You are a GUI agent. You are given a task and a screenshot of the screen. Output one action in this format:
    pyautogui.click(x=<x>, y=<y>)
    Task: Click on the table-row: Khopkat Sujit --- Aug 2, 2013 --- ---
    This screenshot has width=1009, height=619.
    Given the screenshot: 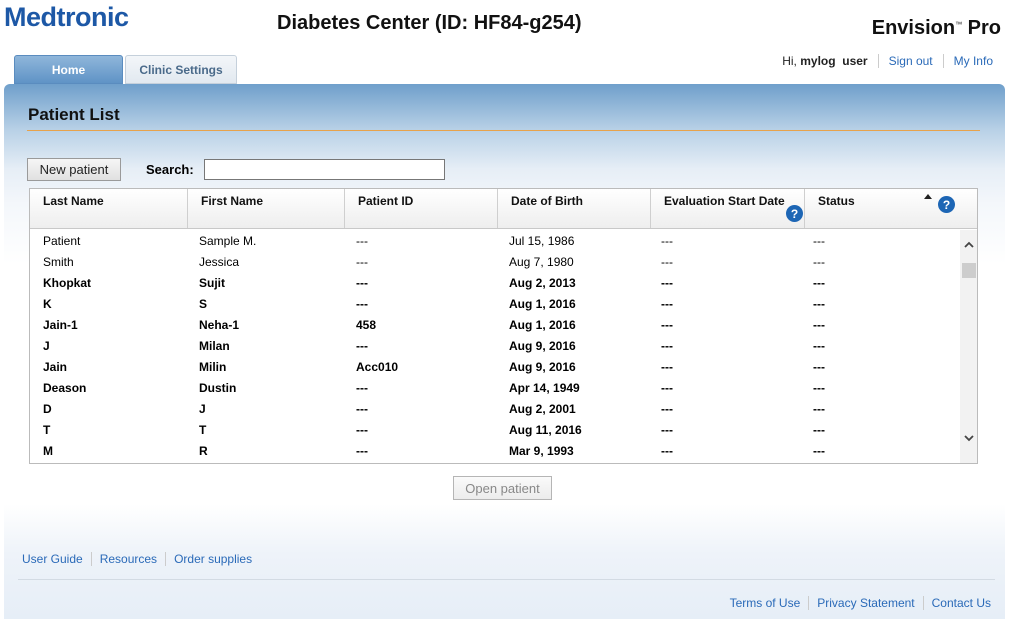 What is the action you would take?
    pyautogui.click(x=494, y=282)
    